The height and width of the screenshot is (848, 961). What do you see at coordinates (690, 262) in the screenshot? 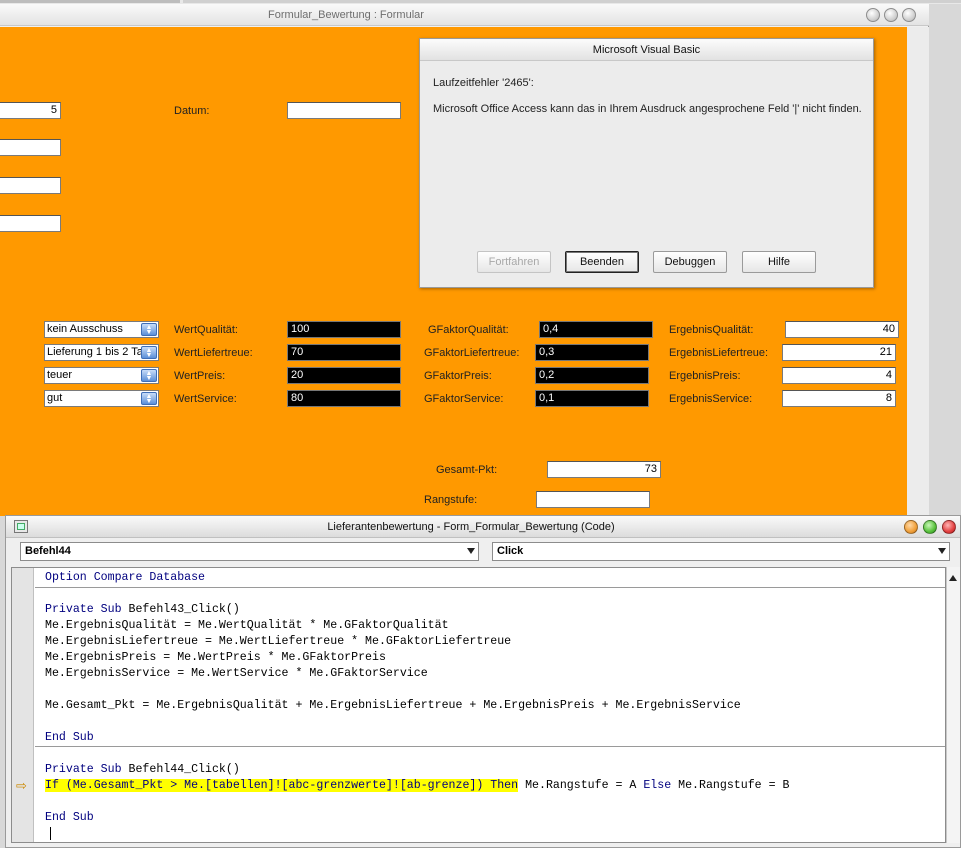
I see `debug-button: Debuggen` at bounding box center [690, 262].